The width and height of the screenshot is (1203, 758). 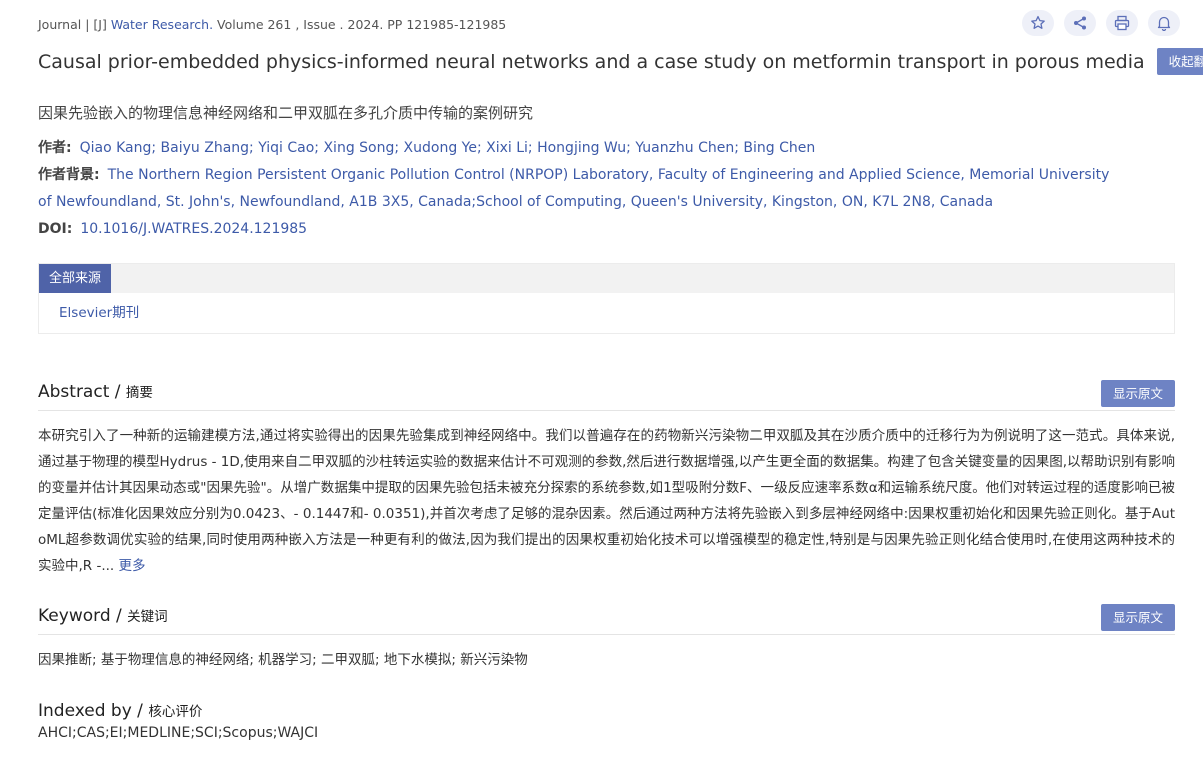 I want to click on article-actions, so click(x=1101, y=23).